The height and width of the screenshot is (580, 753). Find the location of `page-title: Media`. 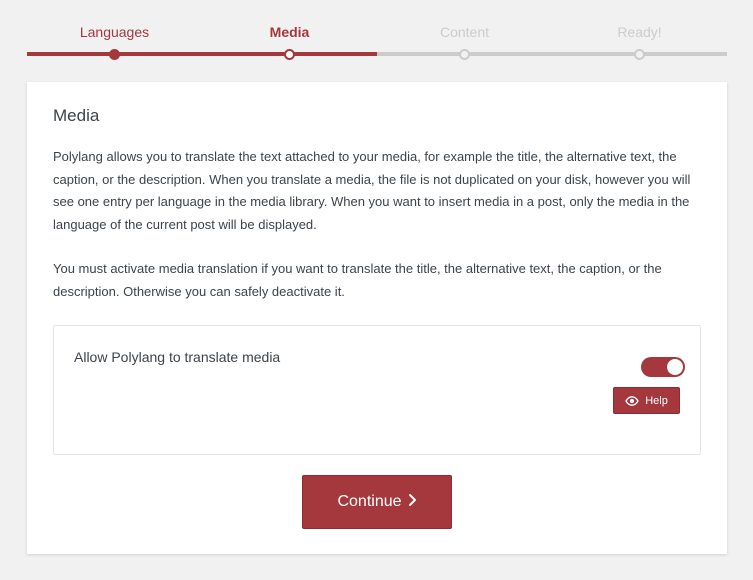

page-title: Media is located at coordinates (76, 115).